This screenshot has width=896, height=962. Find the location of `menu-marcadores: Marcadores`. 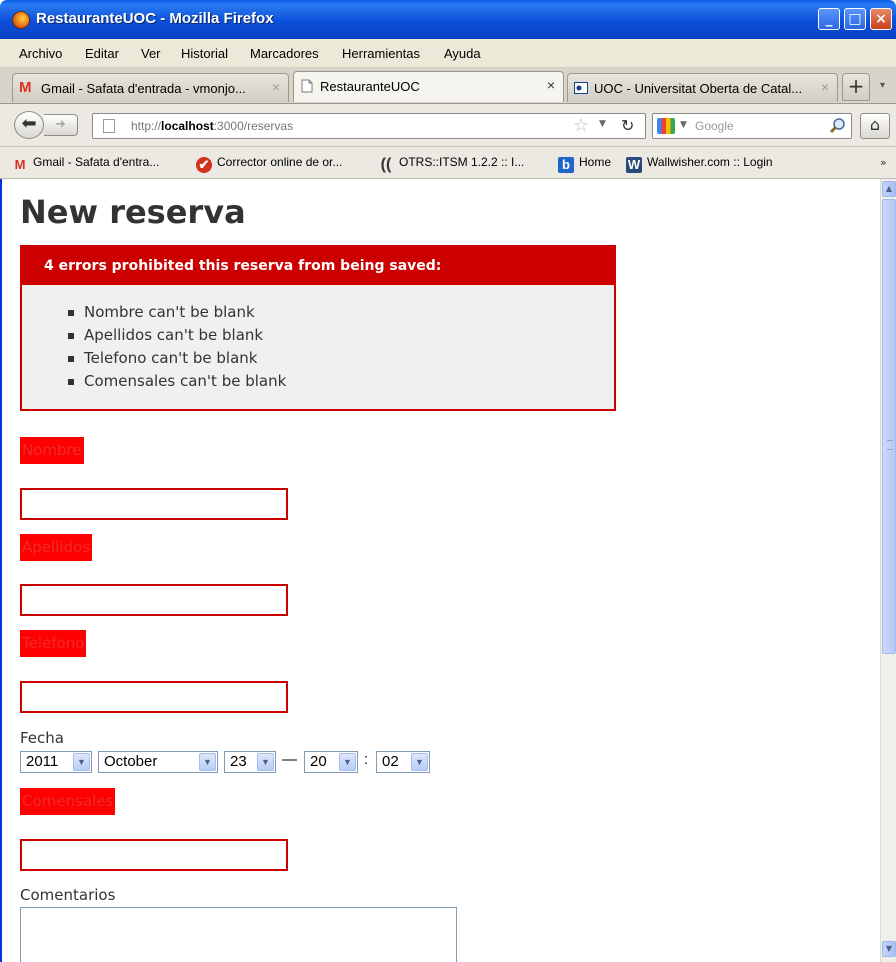

menu-marcadores: Marcadores is located at coordinates (284, 53).